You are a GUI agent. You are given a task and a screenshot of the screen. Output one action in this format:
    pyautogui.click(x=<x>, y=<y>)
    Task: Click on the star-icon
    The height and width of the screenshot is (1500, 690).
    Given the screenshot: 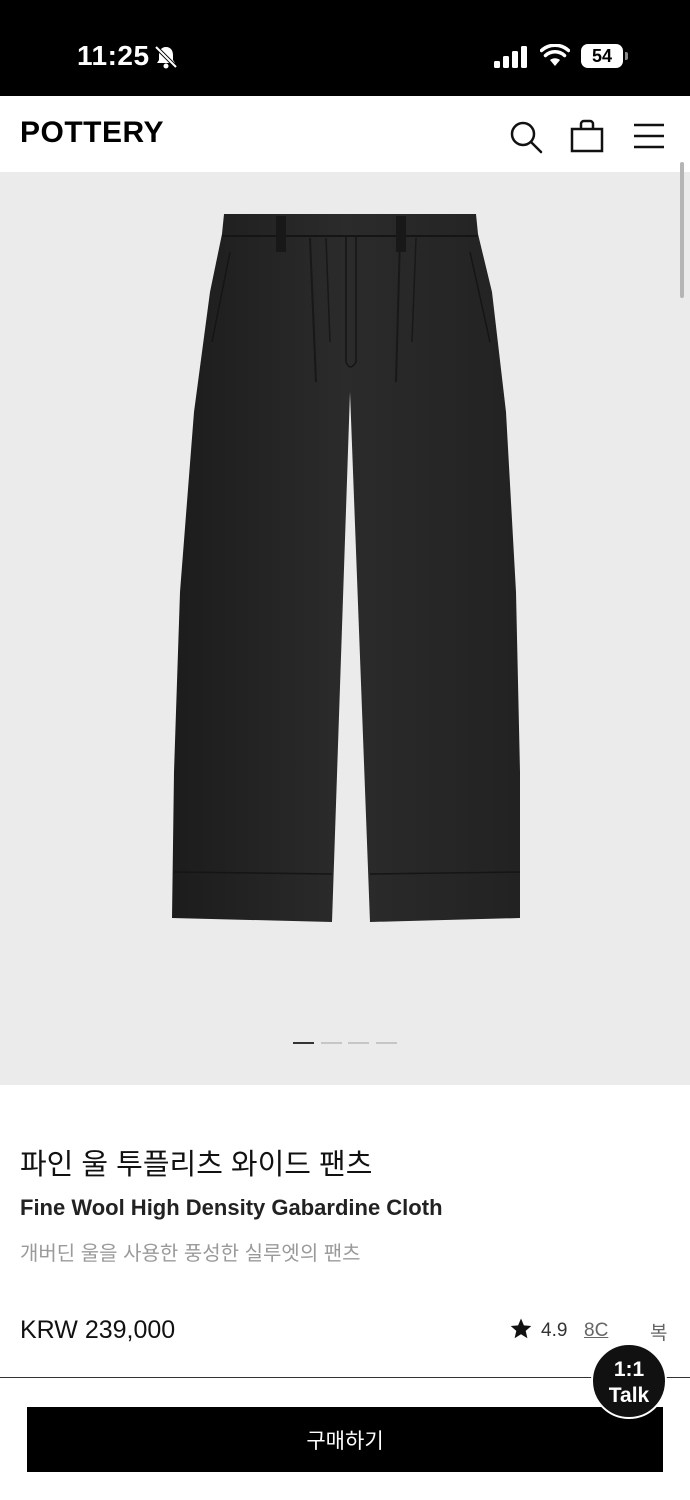 What is the action you would take?
    pyautogui.click(x=521, y=1328)
    